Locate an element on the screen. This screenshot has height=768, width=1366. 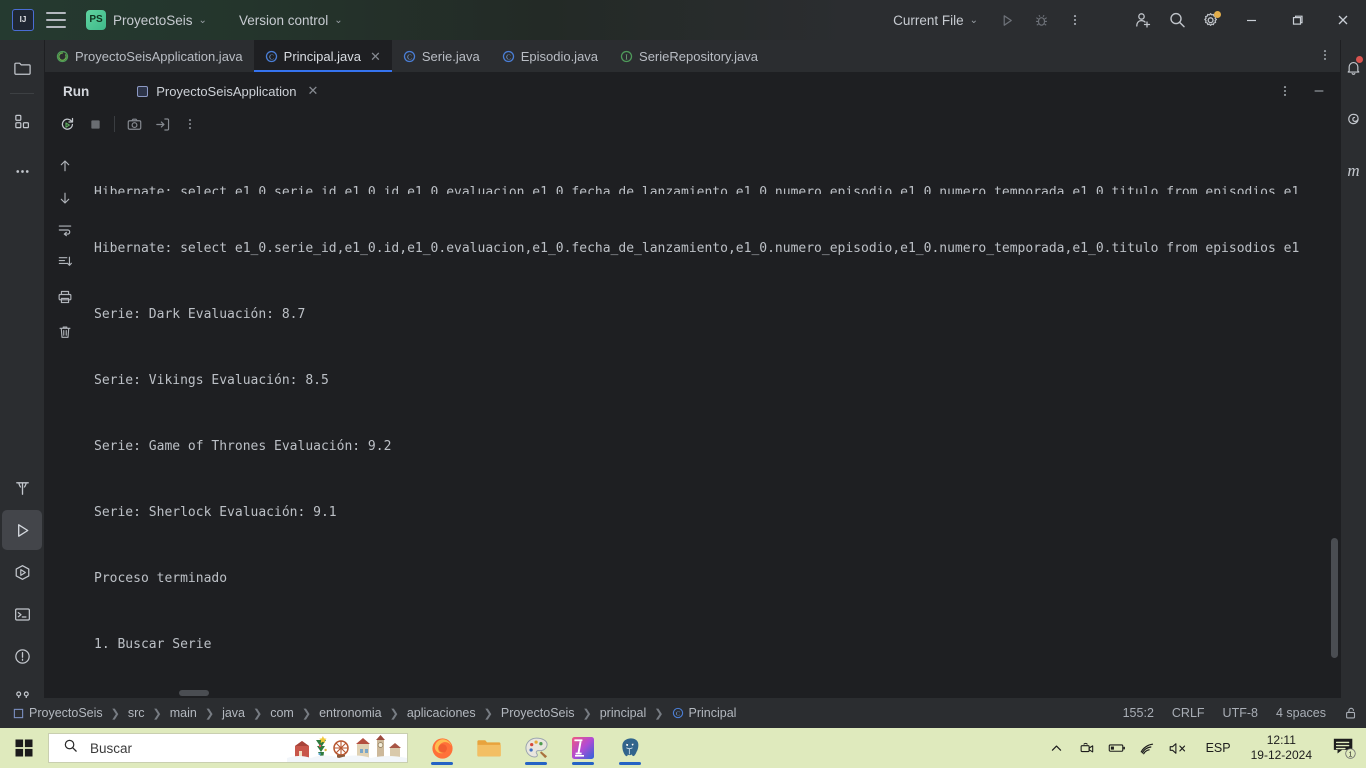
console-line: Proceso terminado is located at coordinates (161, 578).